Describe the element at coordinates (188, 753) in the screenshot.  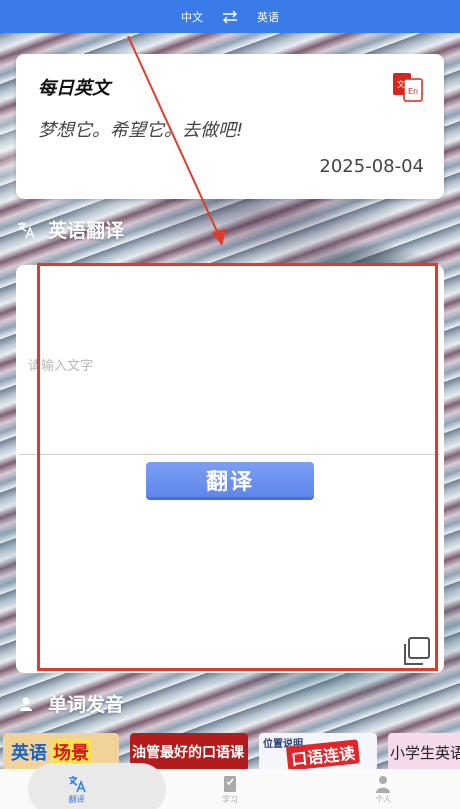
I see `banner-text: 油管最好的口语课` at that location.